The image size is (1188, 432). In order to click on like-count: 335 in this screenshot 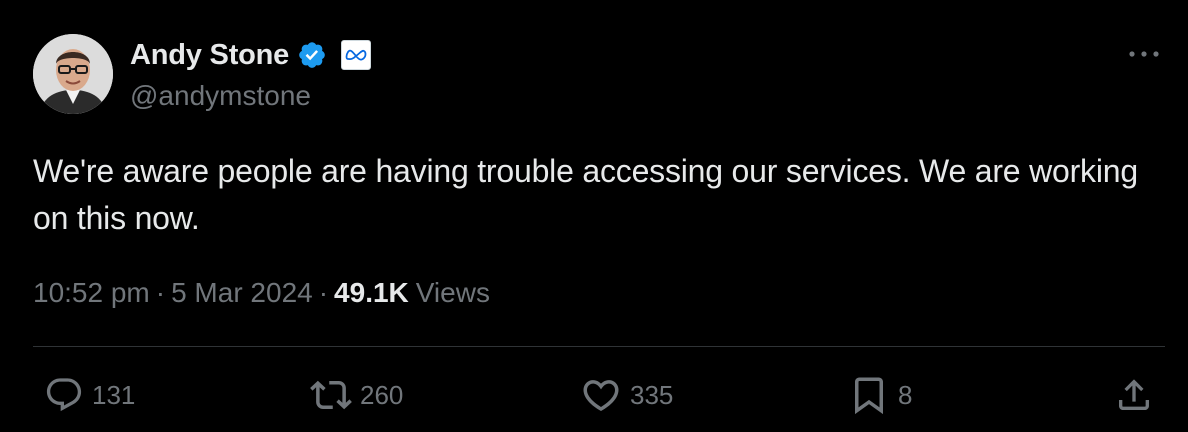, I will do `click(652, 394)`.